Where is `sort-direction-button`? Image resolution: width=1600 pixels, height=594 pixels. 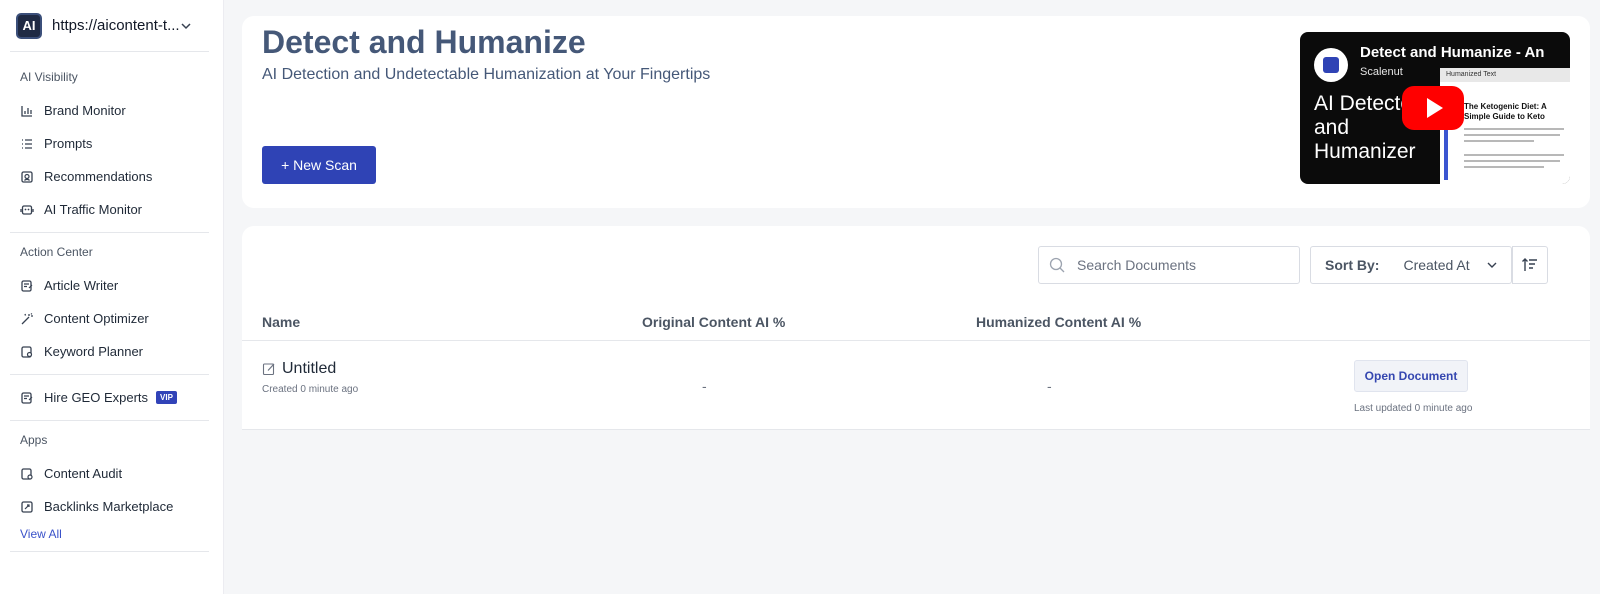
sort-direction-button is located at coordinates (1530, 265).